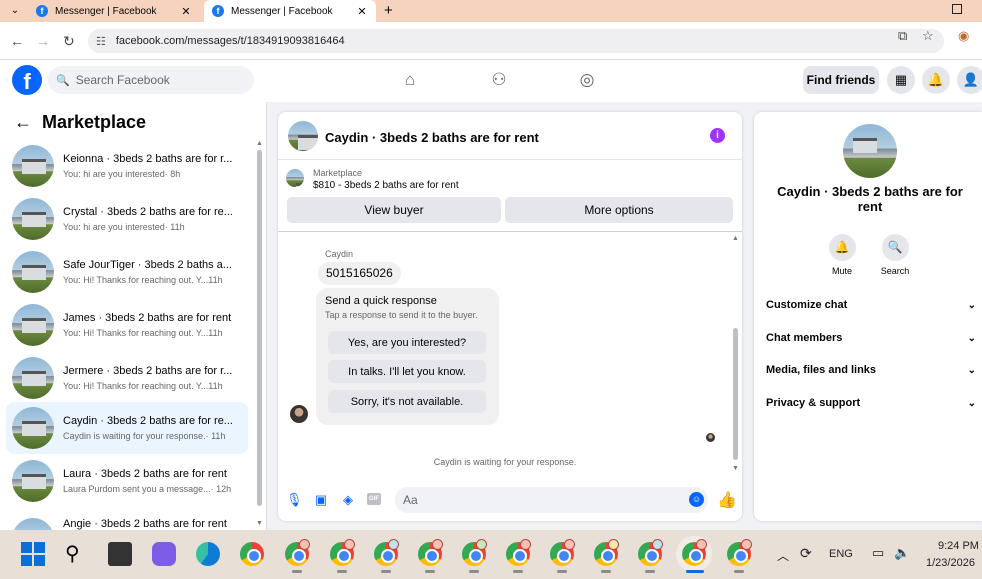  I want to click on more-options-button: More options, so click(619, 210).